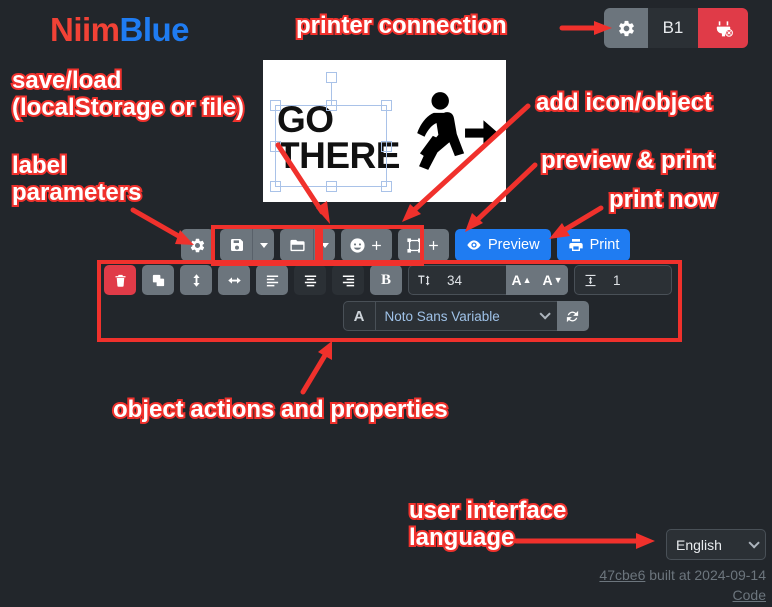  I want to click on commit-link: 47cbe6, so click(622, 575).